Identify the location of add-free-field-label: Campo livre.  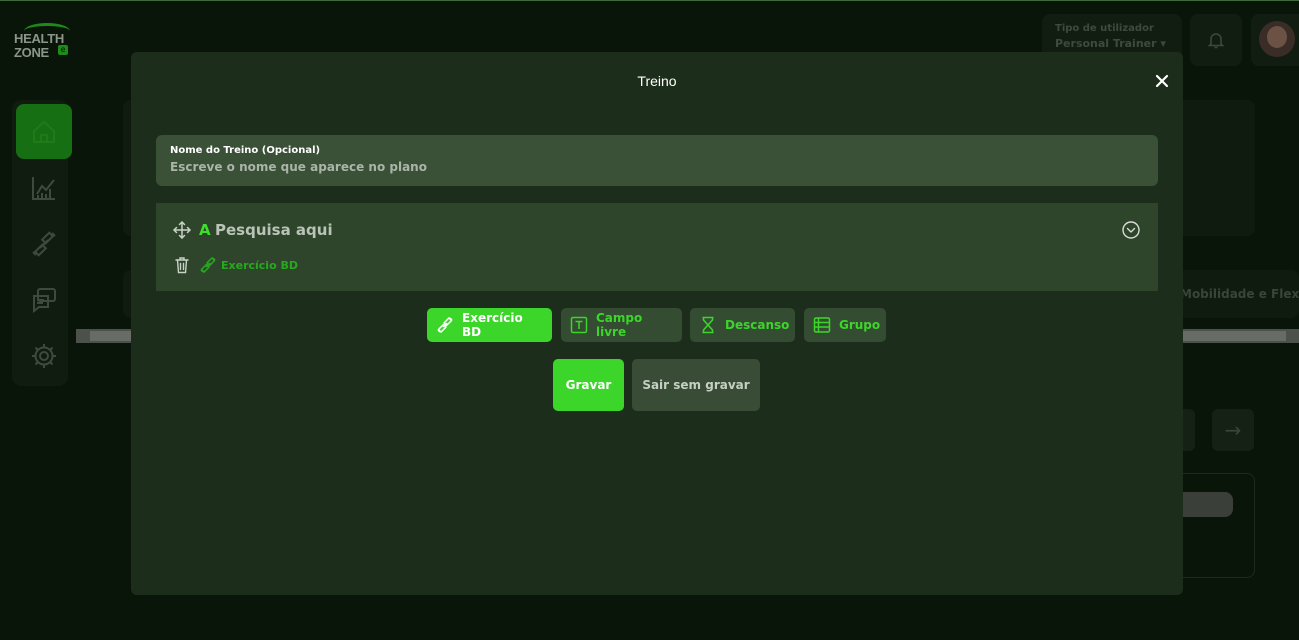
(619, 325).